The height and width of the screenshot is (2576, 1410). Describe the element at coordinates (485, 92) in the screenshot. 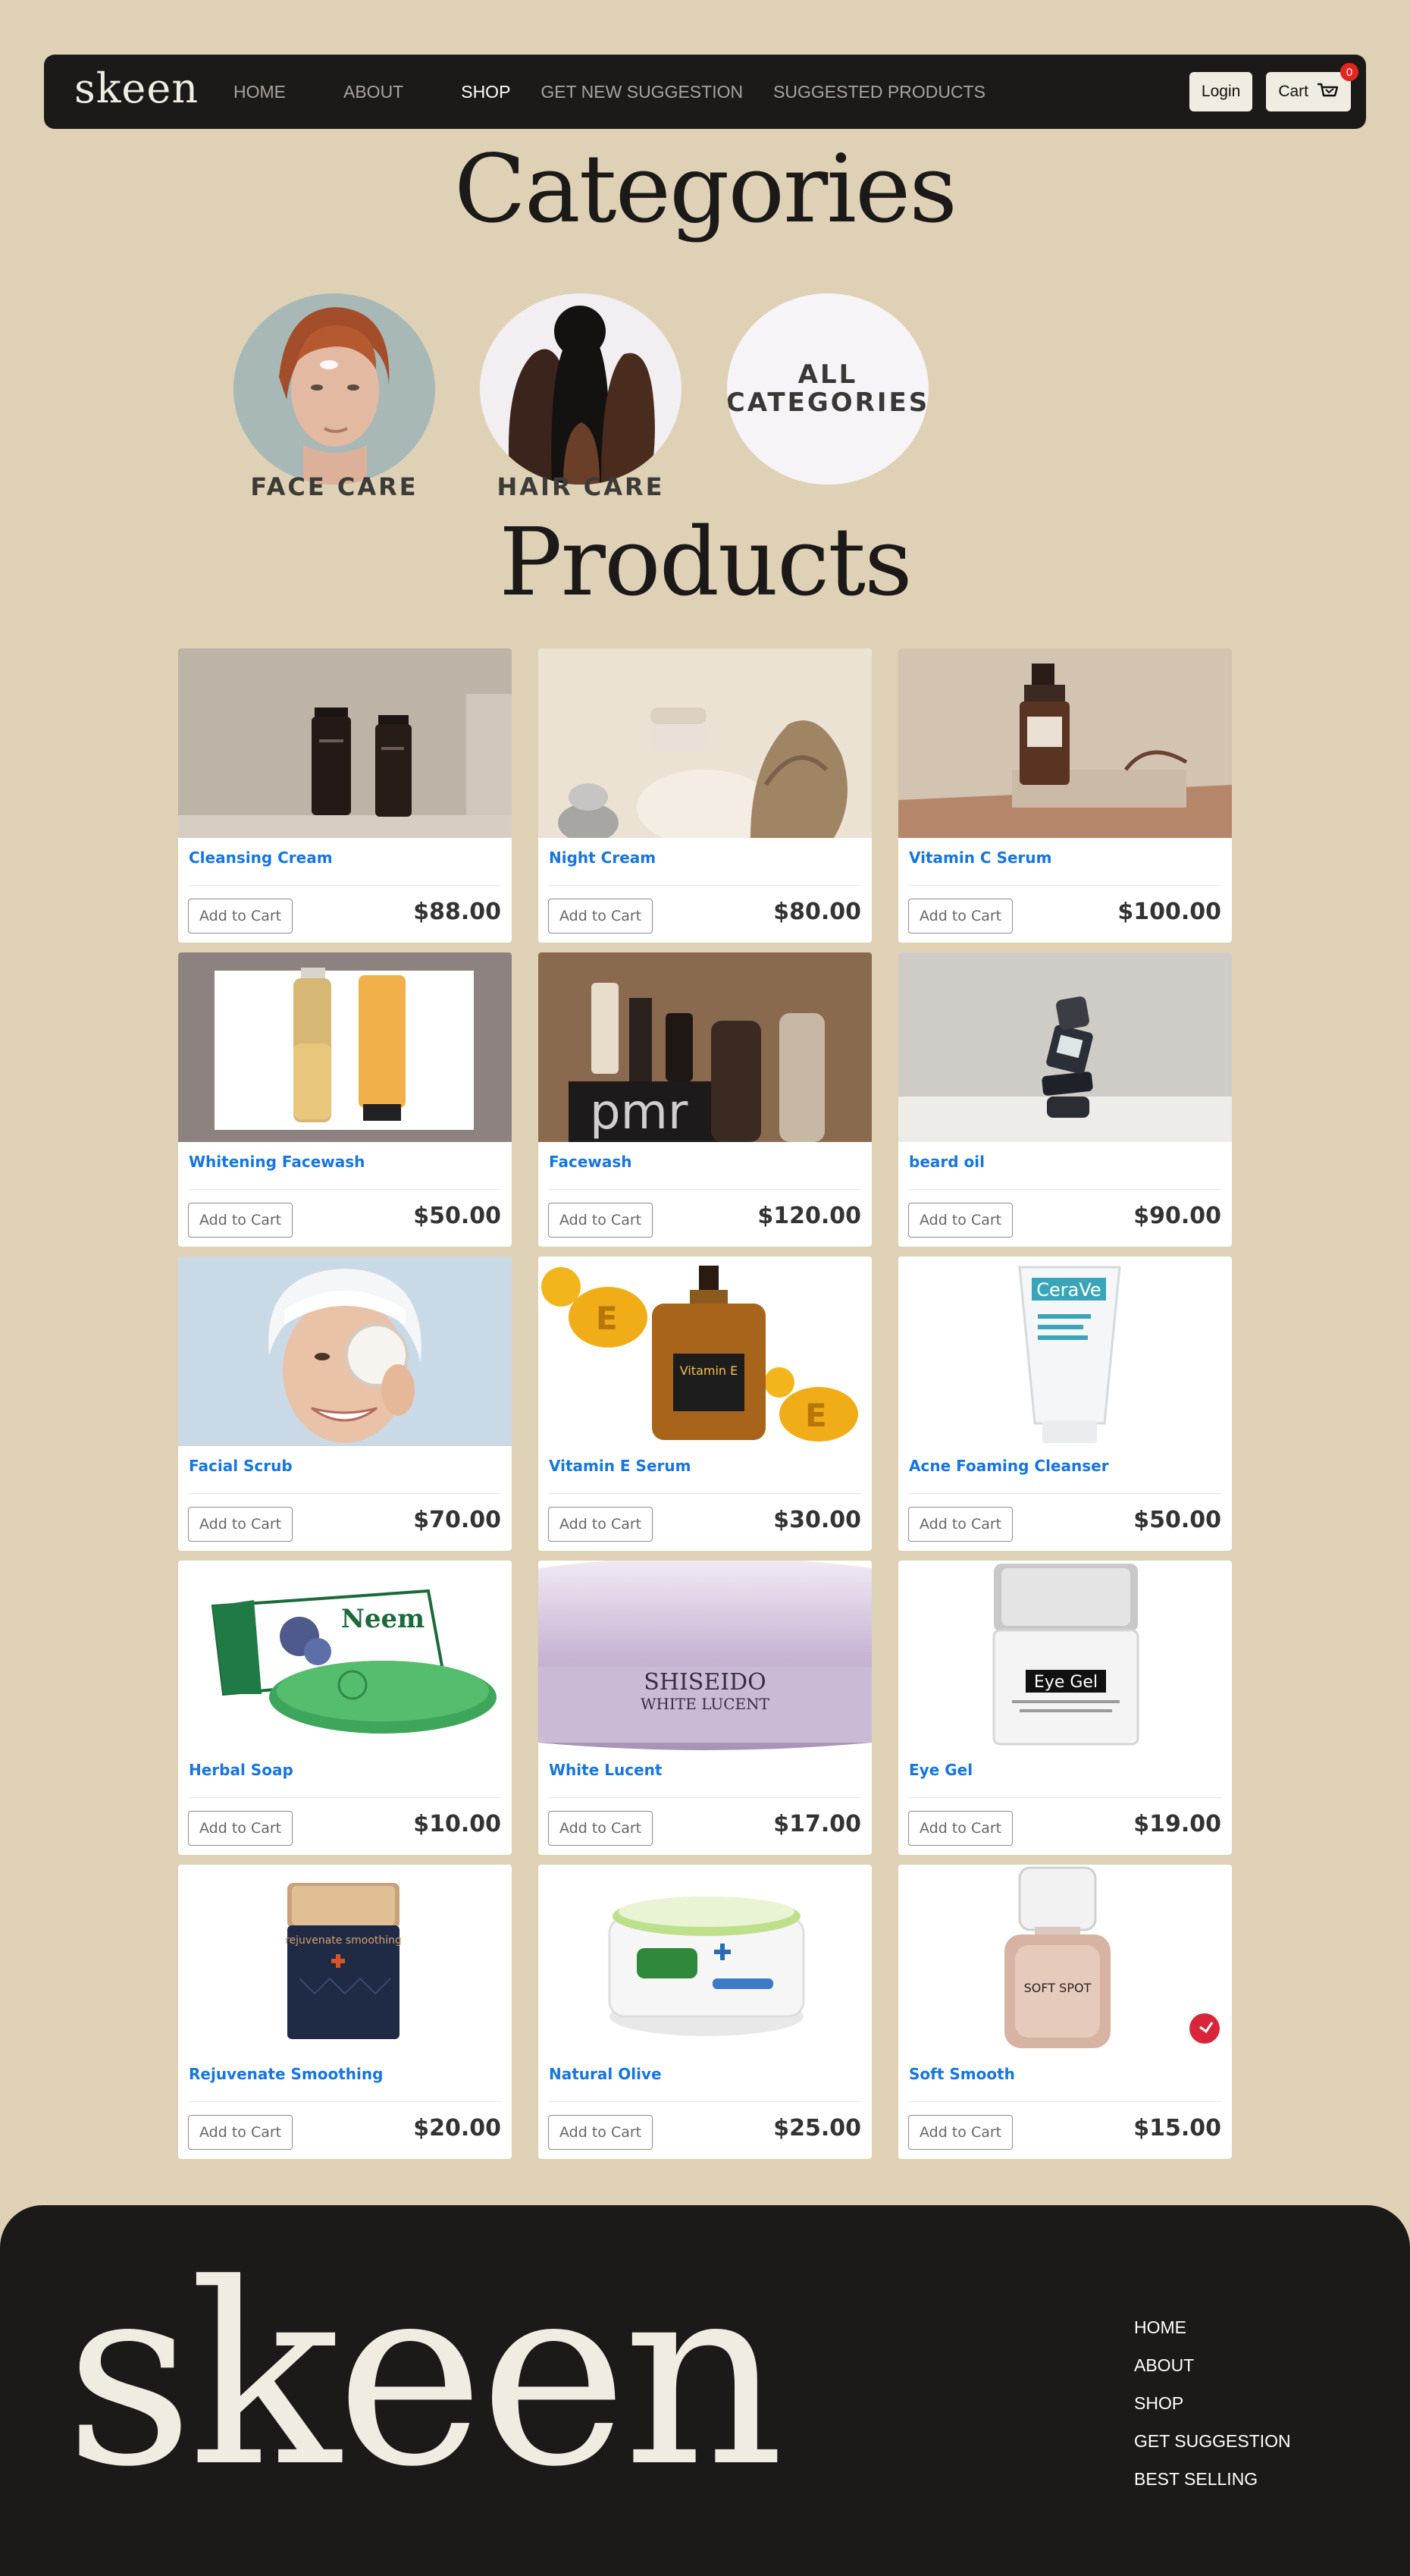

I see `nav-link-shop: SHOP` at that location.